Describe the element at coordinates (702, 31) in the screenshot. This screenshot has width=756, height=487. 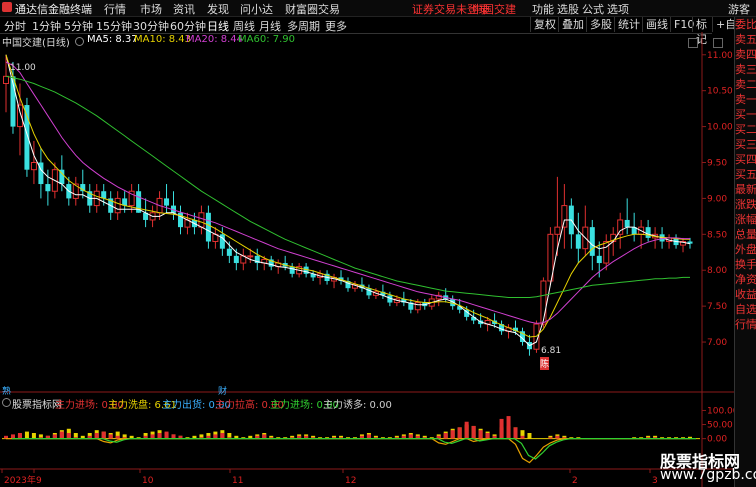
I see `btn-mark: 标记` at that location.